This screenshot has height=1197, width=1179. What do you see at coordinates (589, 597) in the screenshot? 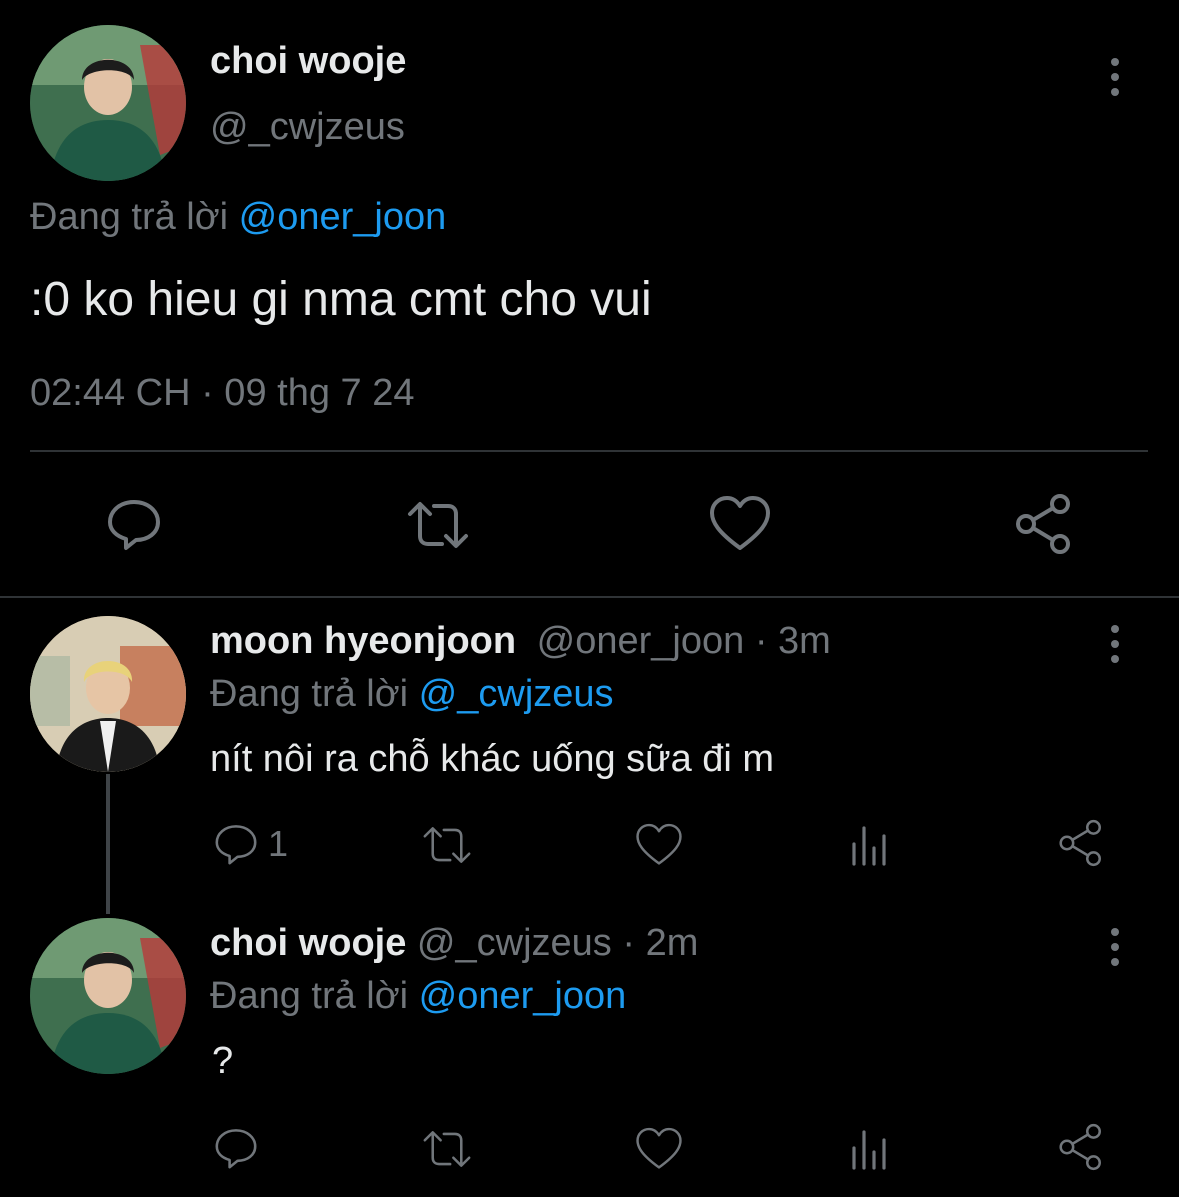
I see `section-divider` at bounding box center [589, 597].